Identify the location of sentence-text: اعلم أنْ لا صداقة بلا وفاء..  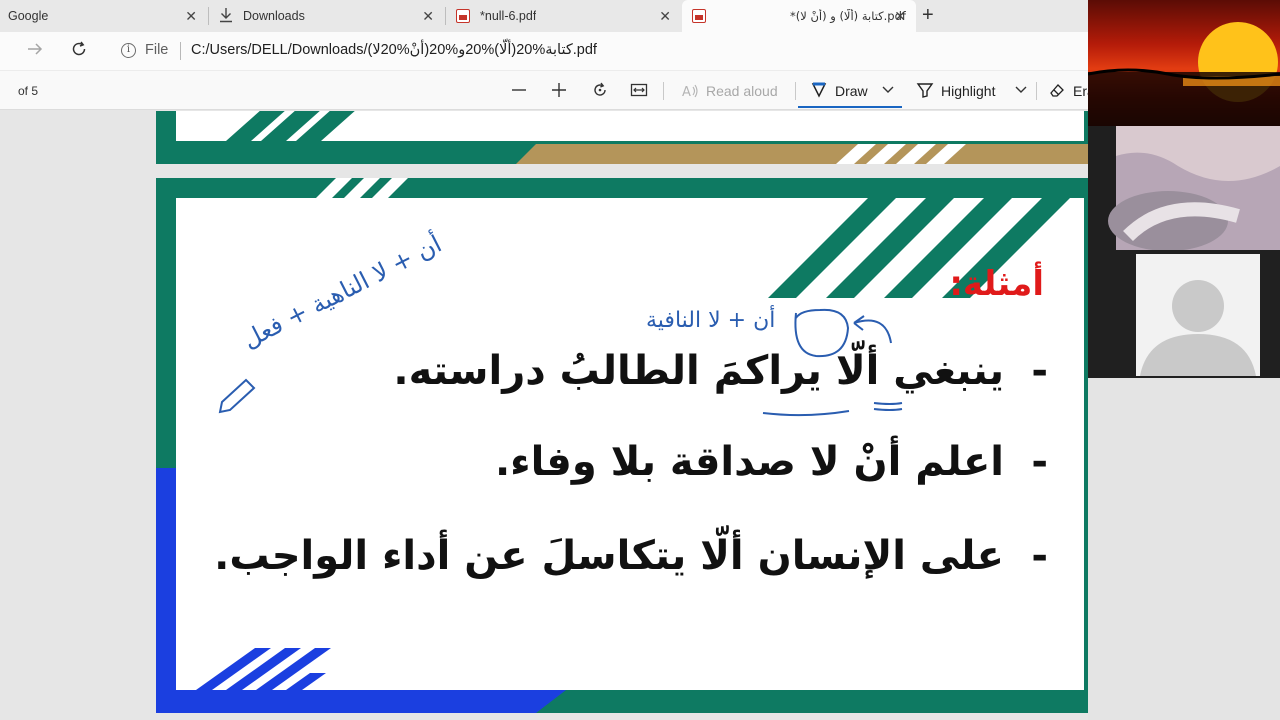
(749, 462).